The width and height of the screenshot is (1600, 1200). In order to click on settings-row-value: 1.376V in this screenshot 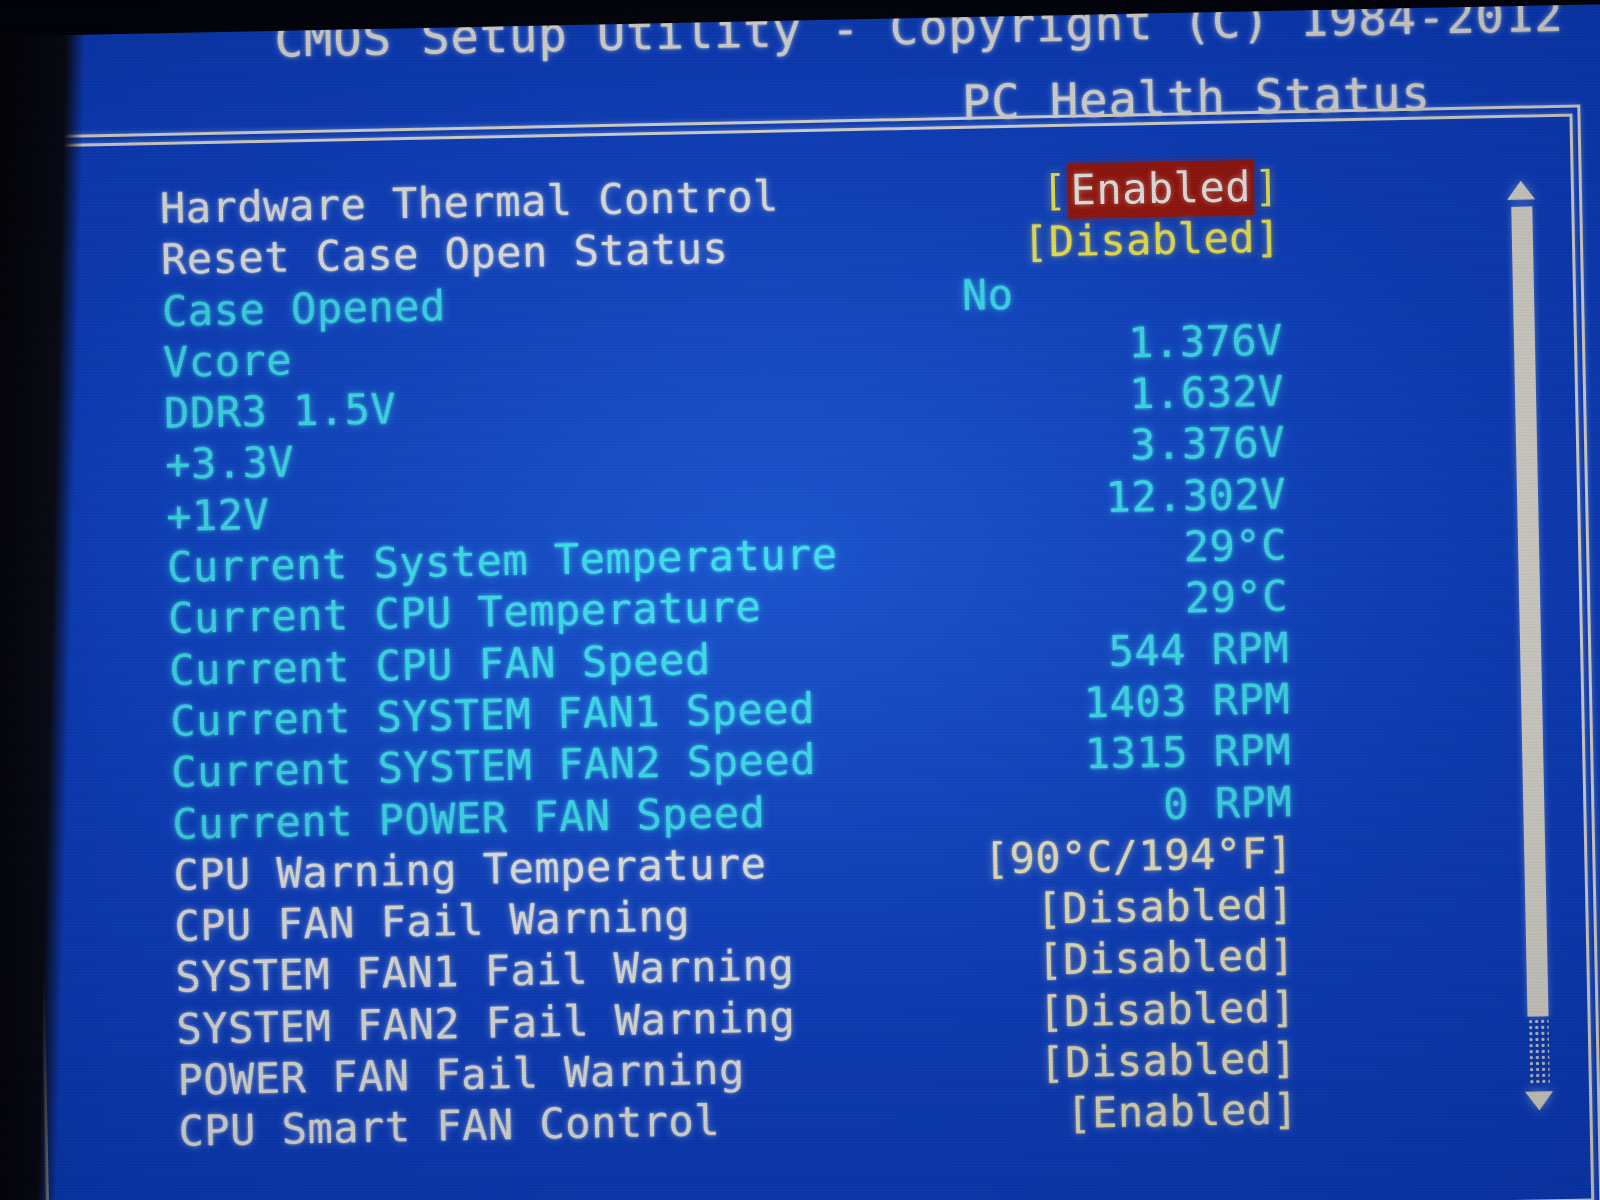, I will do `click(1206, 341)`.